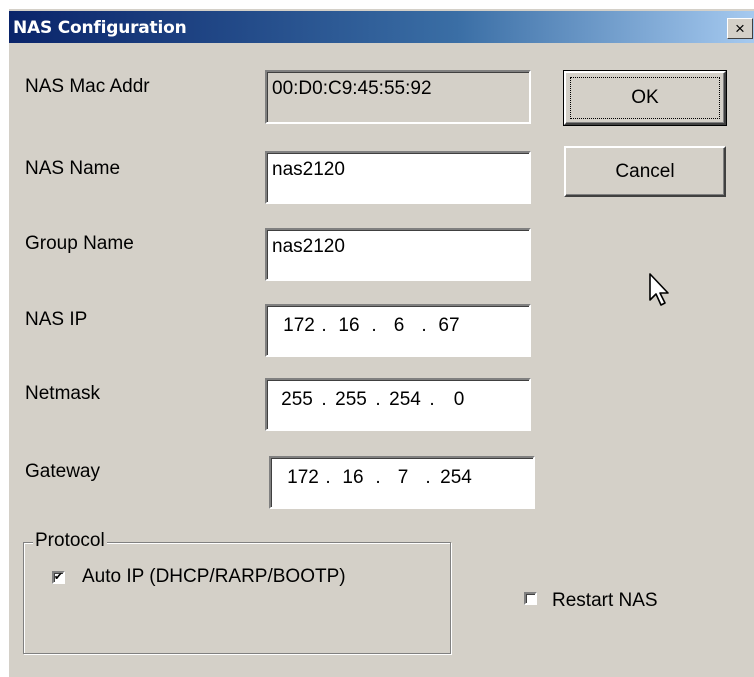 This screenshot has width=754, height=677. I want to click on cancel-button: Cancel, so click(645, 171).